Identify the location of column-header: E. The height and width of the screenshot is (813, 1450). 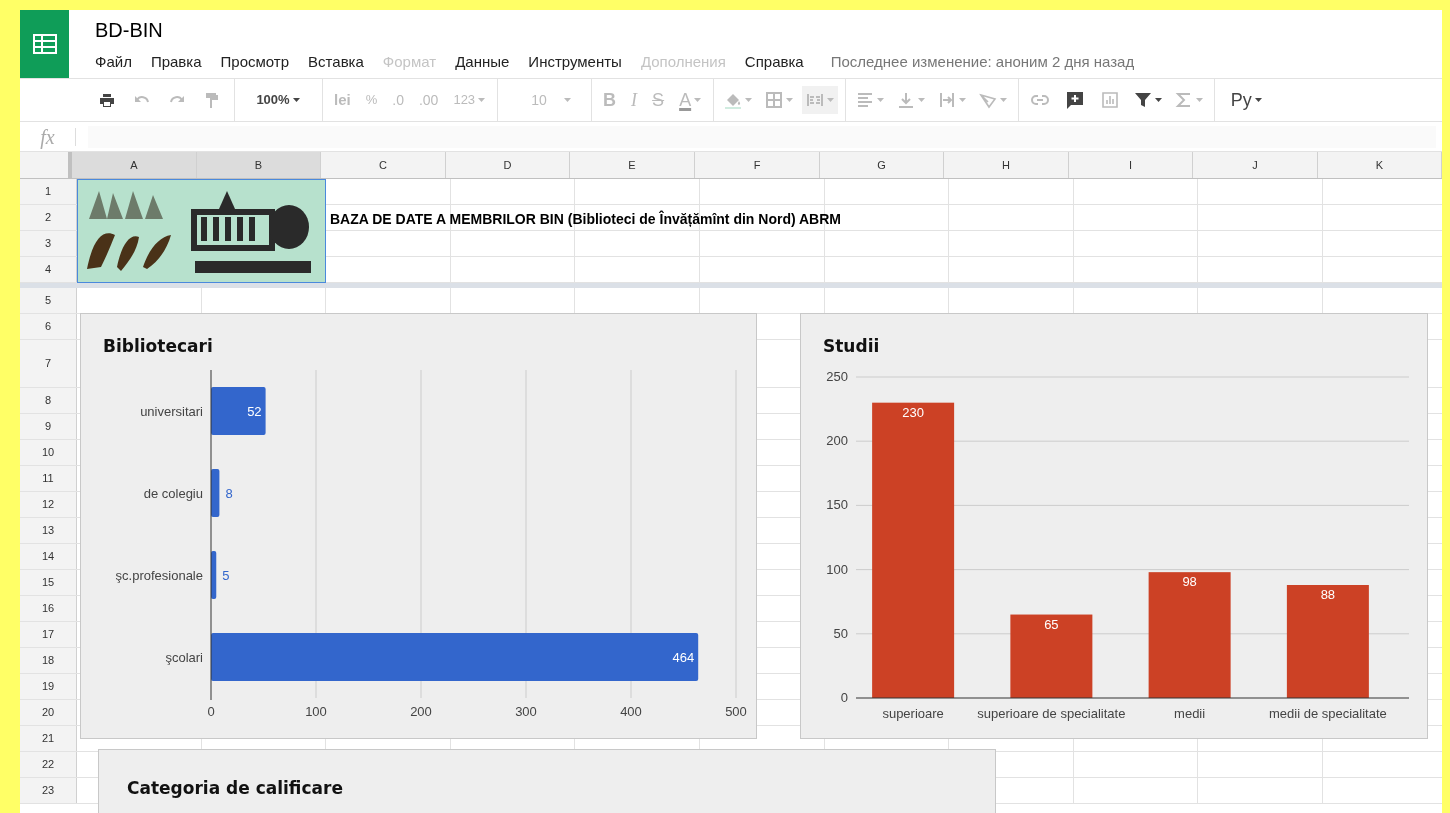
(632, 165).